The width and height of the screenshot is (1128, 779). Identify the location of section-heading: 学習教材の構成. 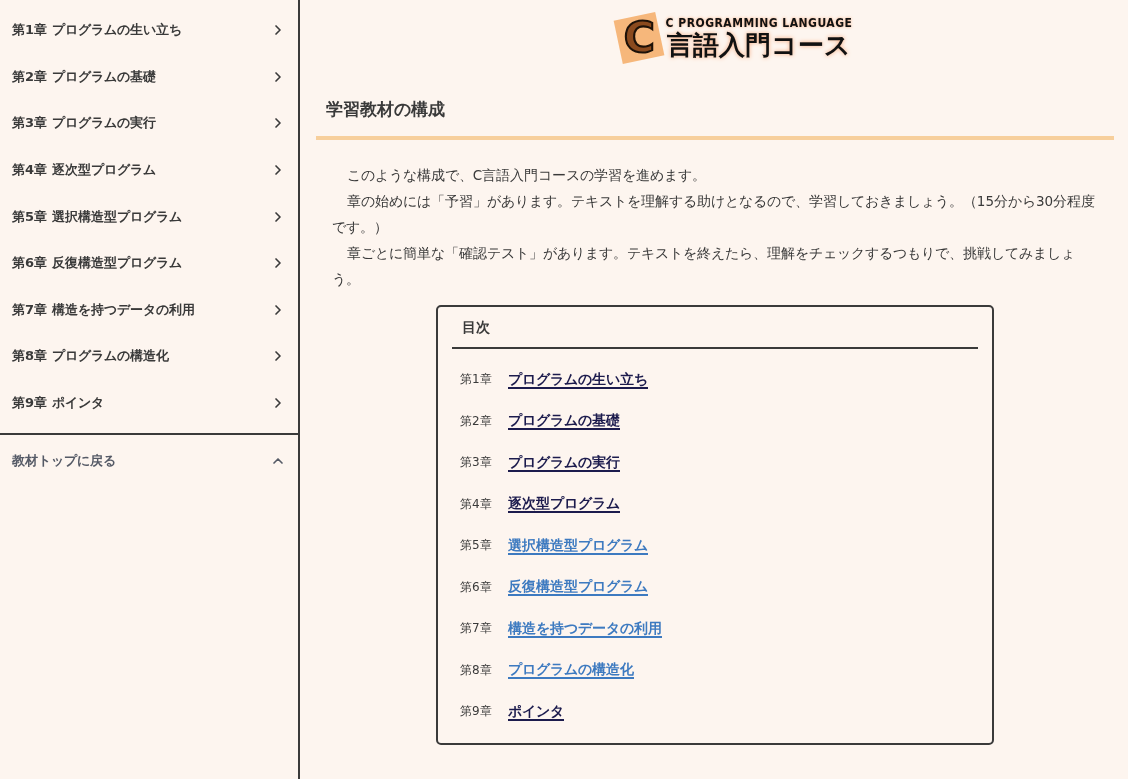
(386, 109).